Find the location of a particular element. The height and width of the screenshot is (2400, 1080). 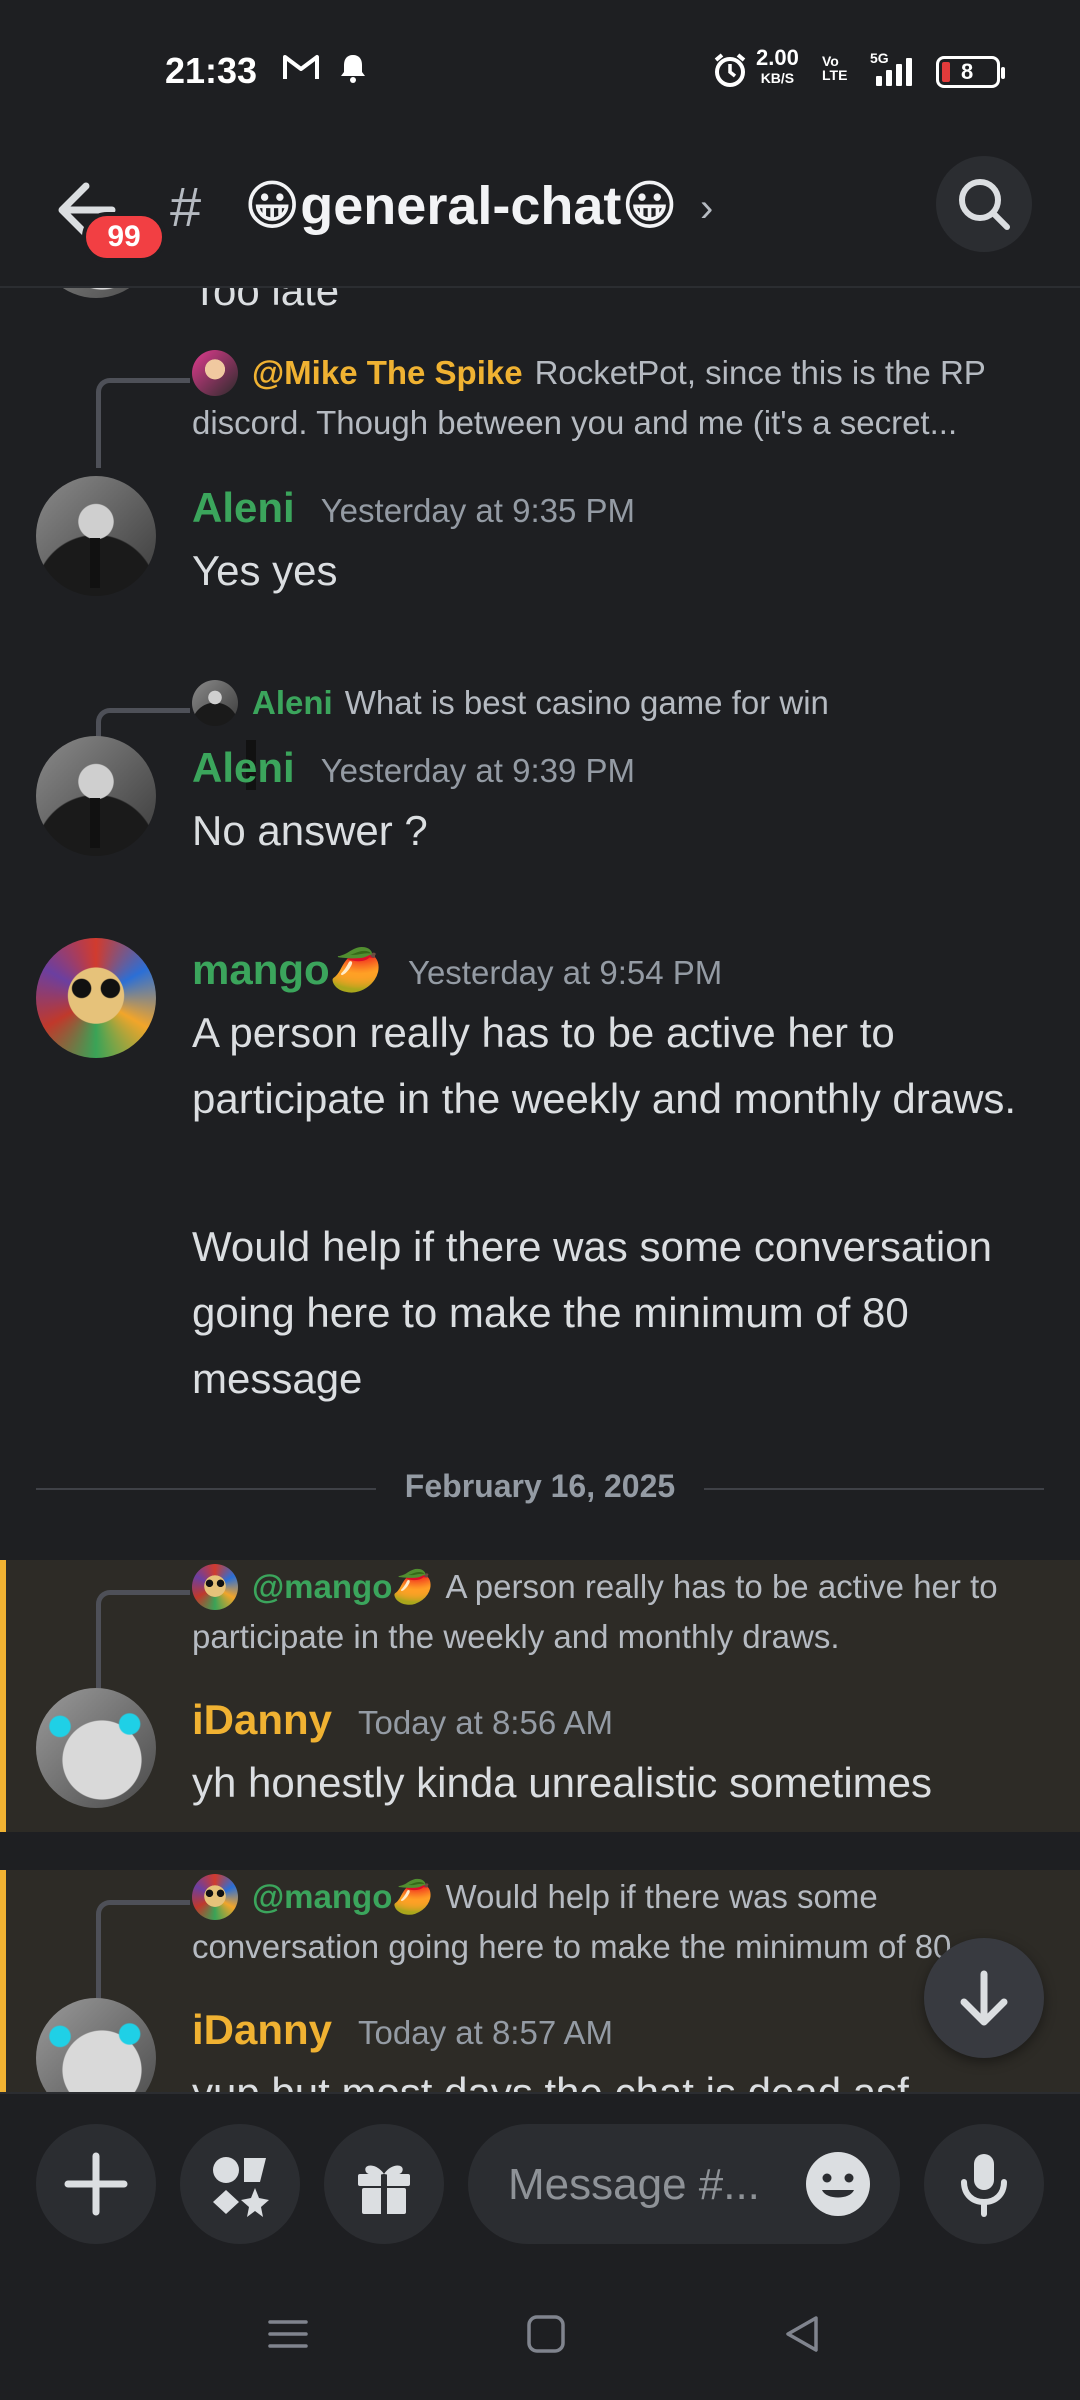

emoji-button is located at coordinates (838, 2184).